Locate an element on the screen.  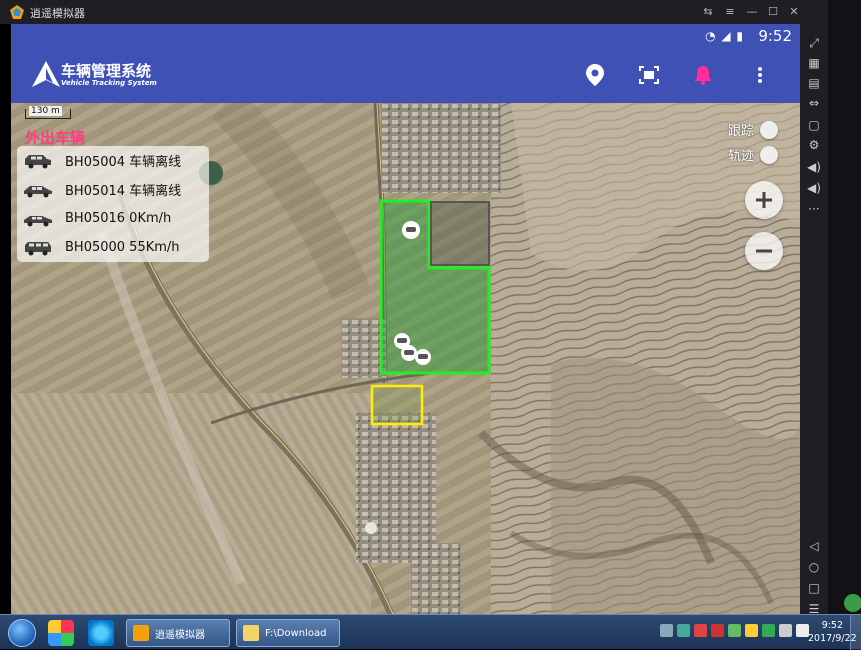
volume-down-icon: ◀) is located at coordinates (814, 188).